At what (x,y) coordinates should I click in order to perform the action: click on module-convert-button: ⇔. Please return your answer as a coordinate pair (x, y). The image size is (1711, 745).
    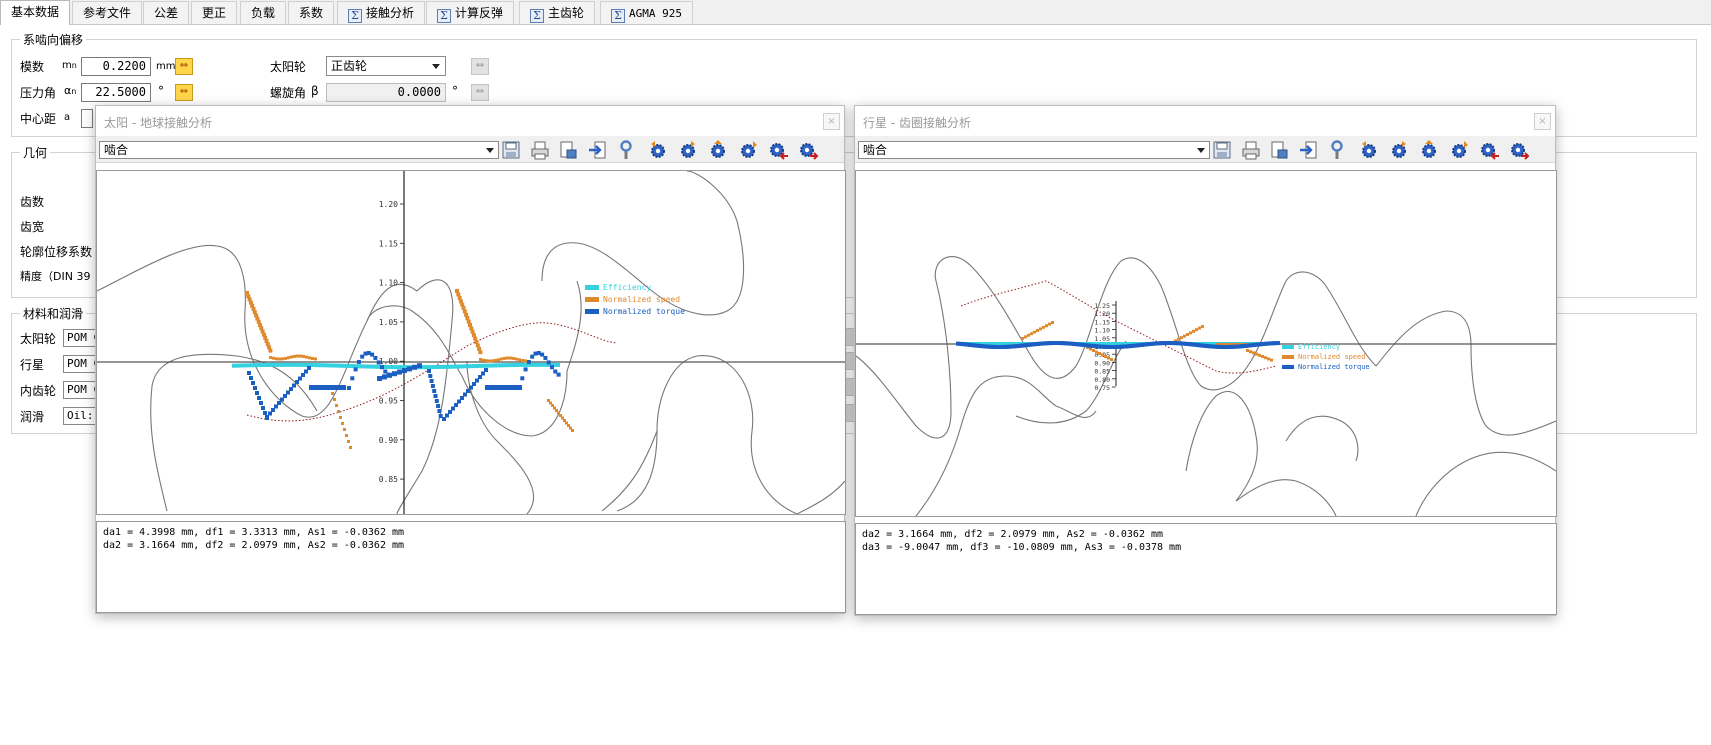
    Looking at the image, I should click on (184, 66).